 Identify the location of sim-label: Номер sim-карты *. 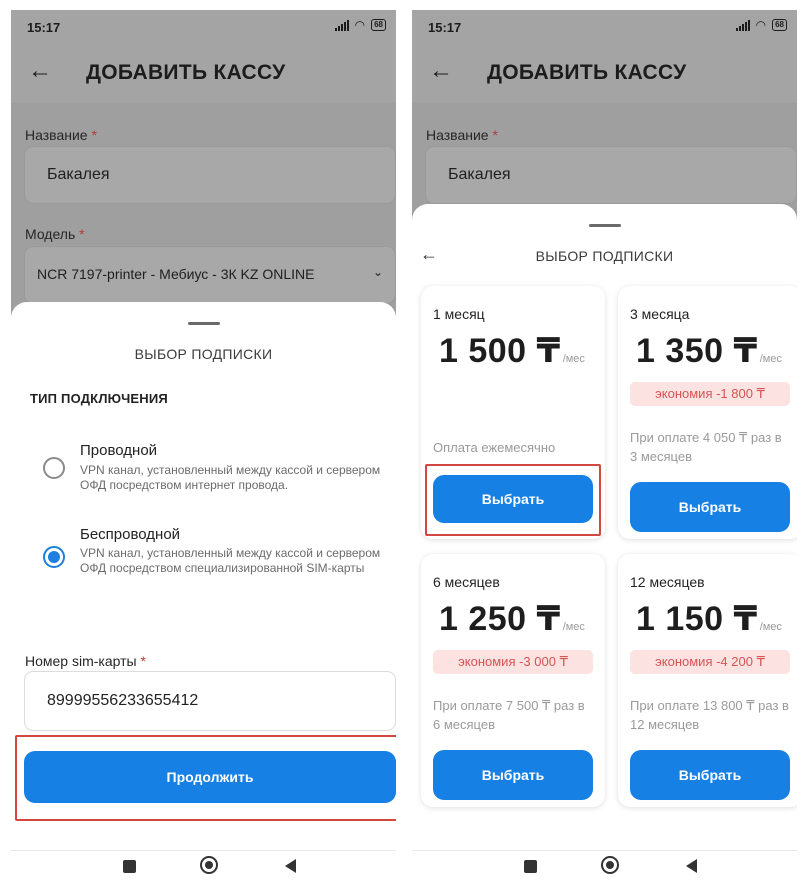
(85, 661).